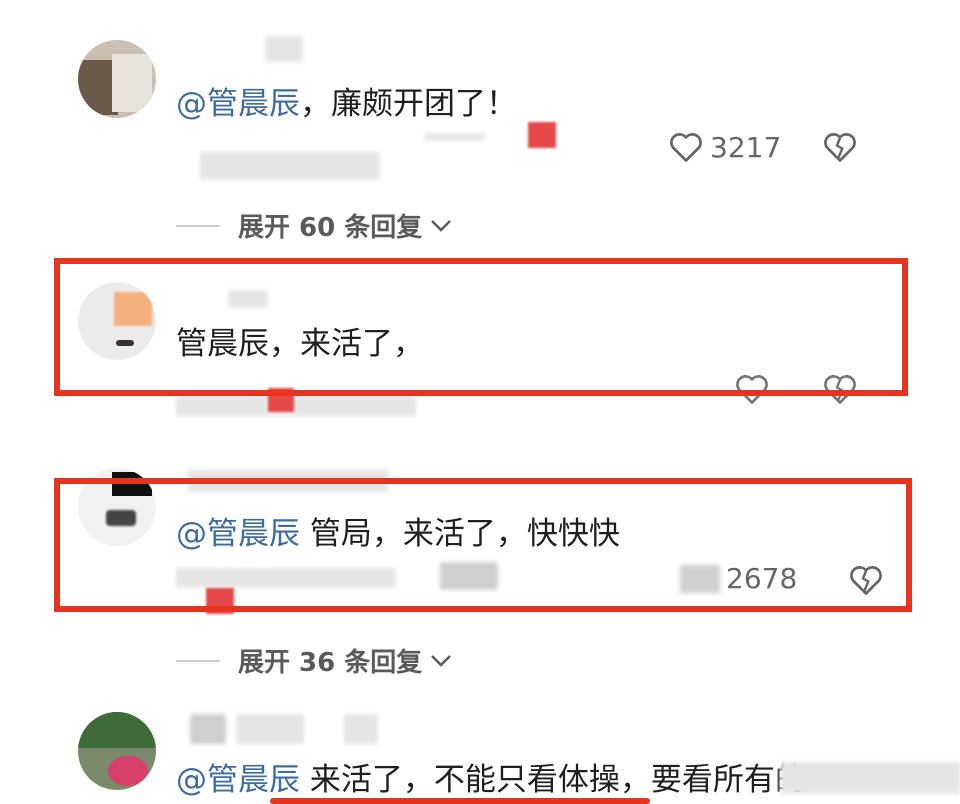 The width and height of the screenshot is (960, 804). Describe the element at coordinates (408, 104) in the screenshot. I see `comment-body: ，廉颇开团了！` at that location.